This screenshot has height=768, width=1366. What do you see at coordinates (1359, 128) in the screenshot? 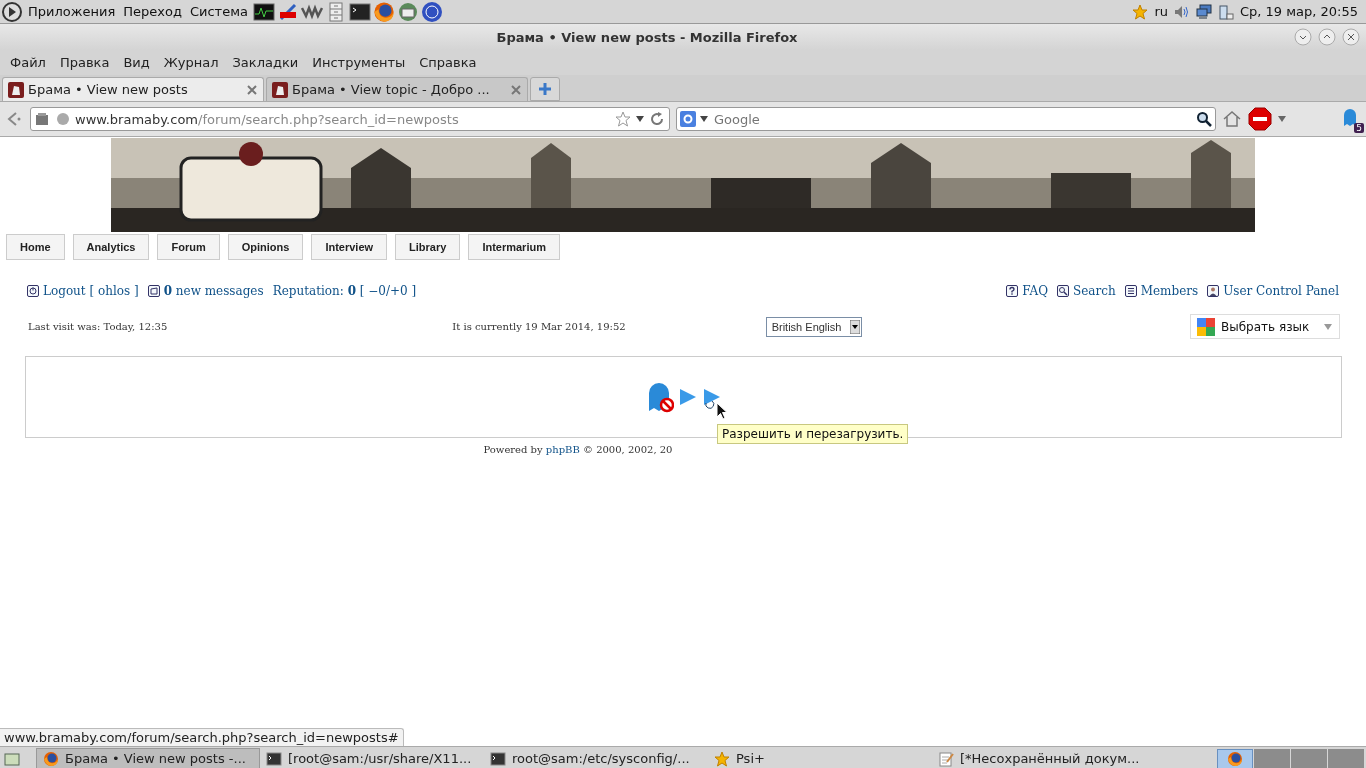
I see `count-badge: 5` at bounding box center [1359, 128].